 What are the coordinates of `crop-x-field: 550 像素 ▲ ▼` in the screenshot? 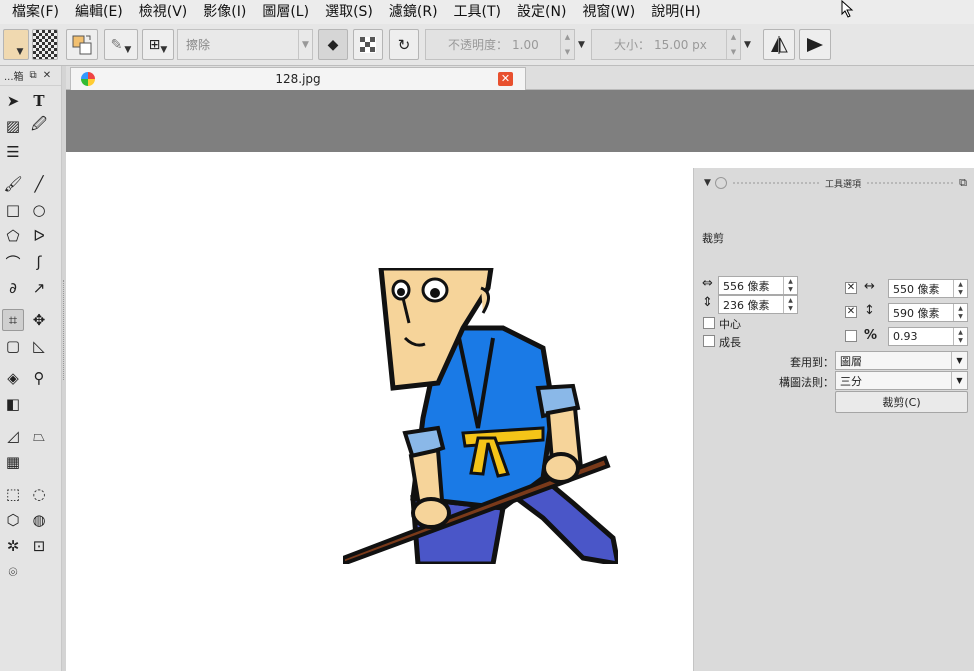 It's located at (928, 288).